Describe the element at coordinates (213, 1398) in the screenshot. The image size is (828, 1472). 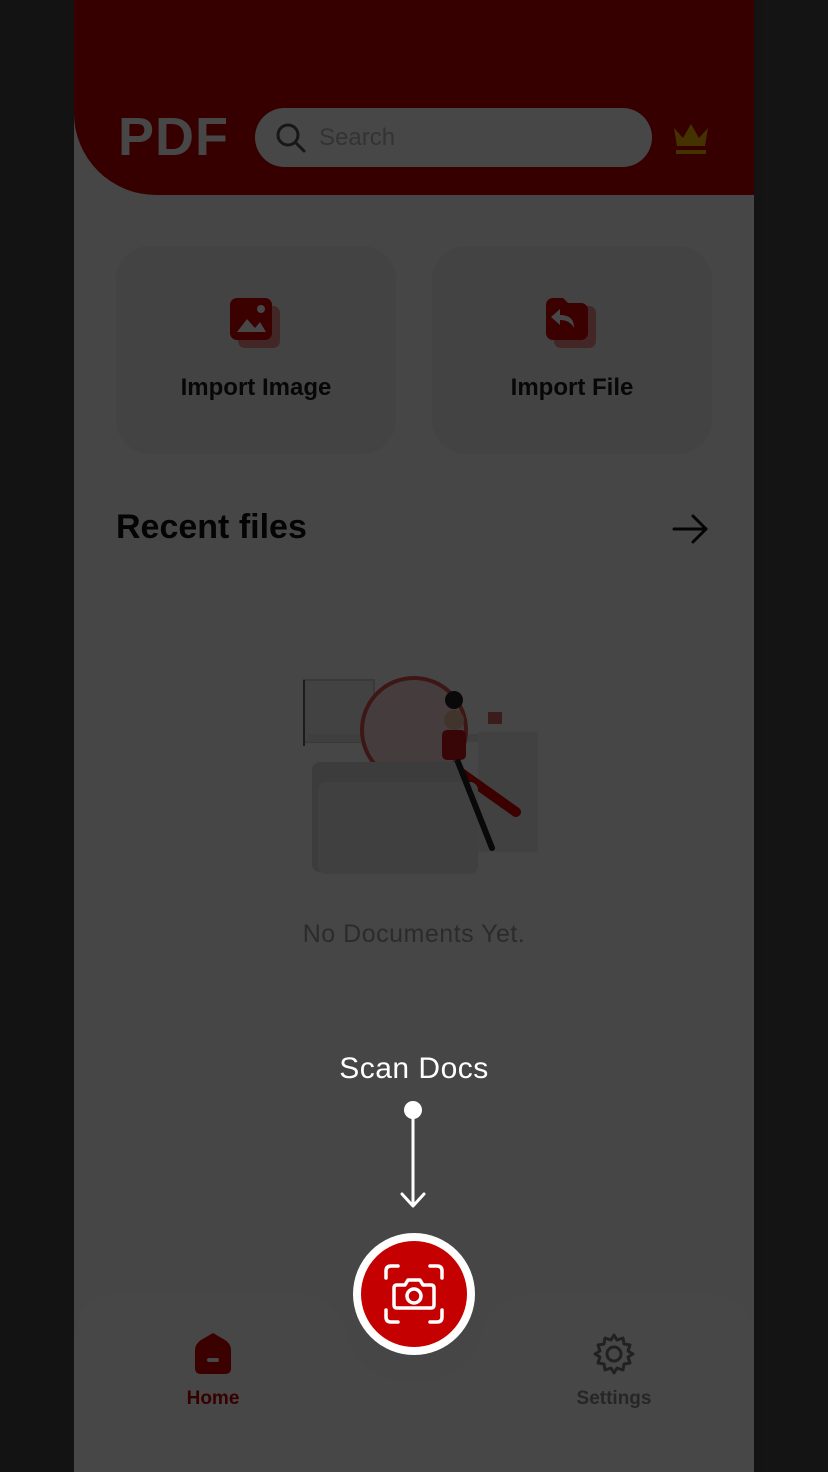
I see `tab-home-label: Home` at that location.